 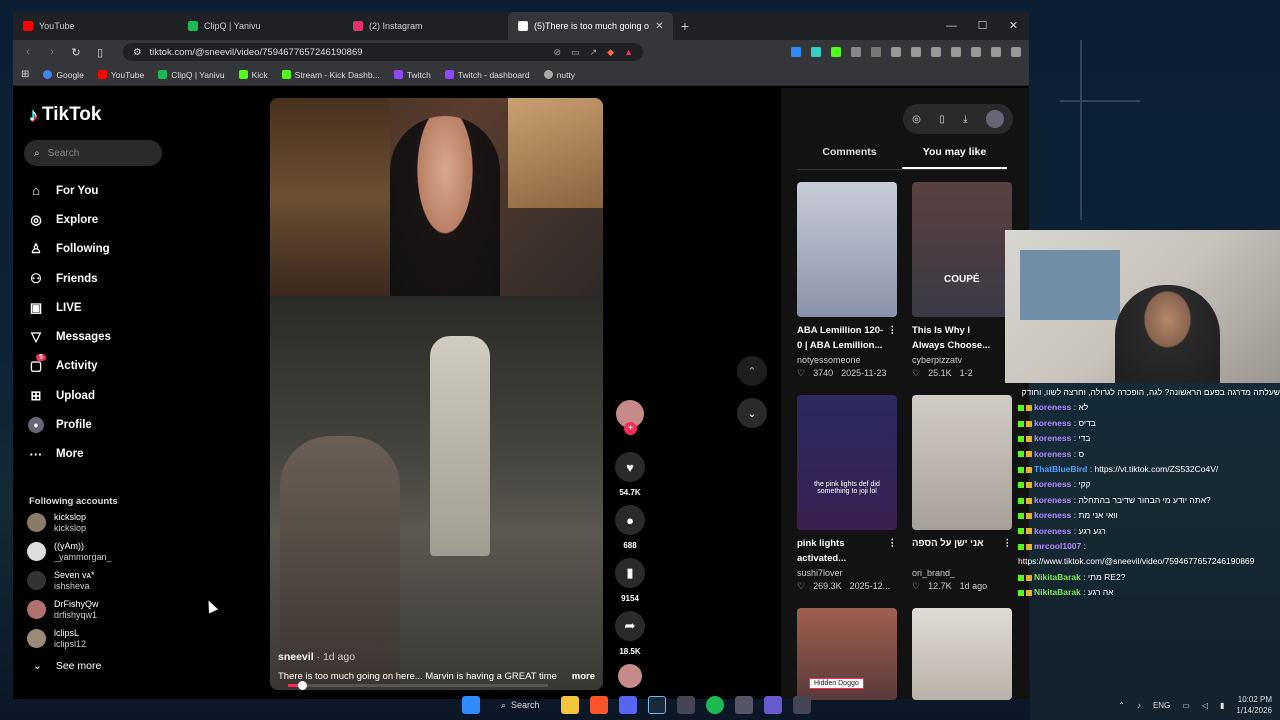 I want to click on more-button: more, so click(x=583, y=676).